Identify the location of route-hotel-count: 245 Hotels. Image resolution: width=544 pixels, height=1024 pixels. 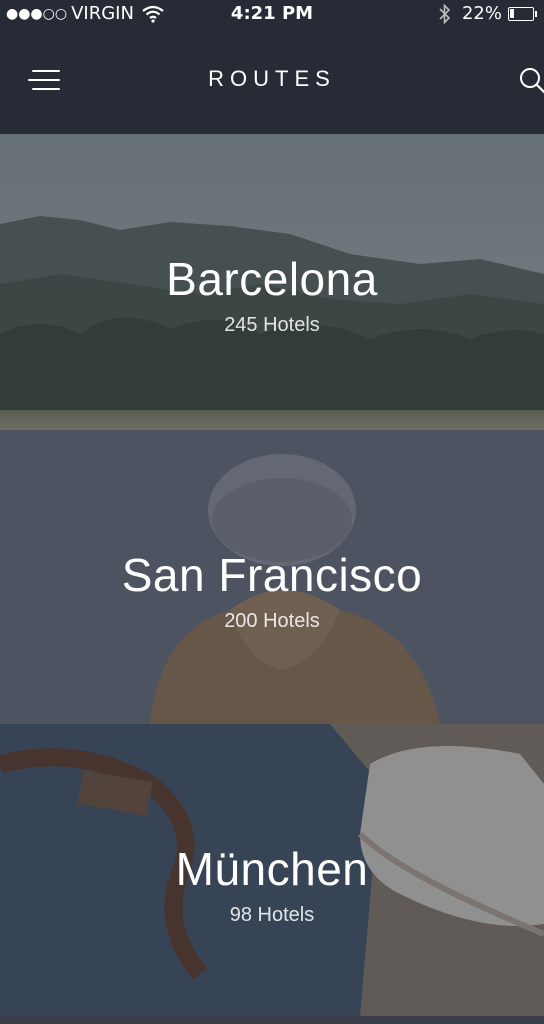
(272, 325).